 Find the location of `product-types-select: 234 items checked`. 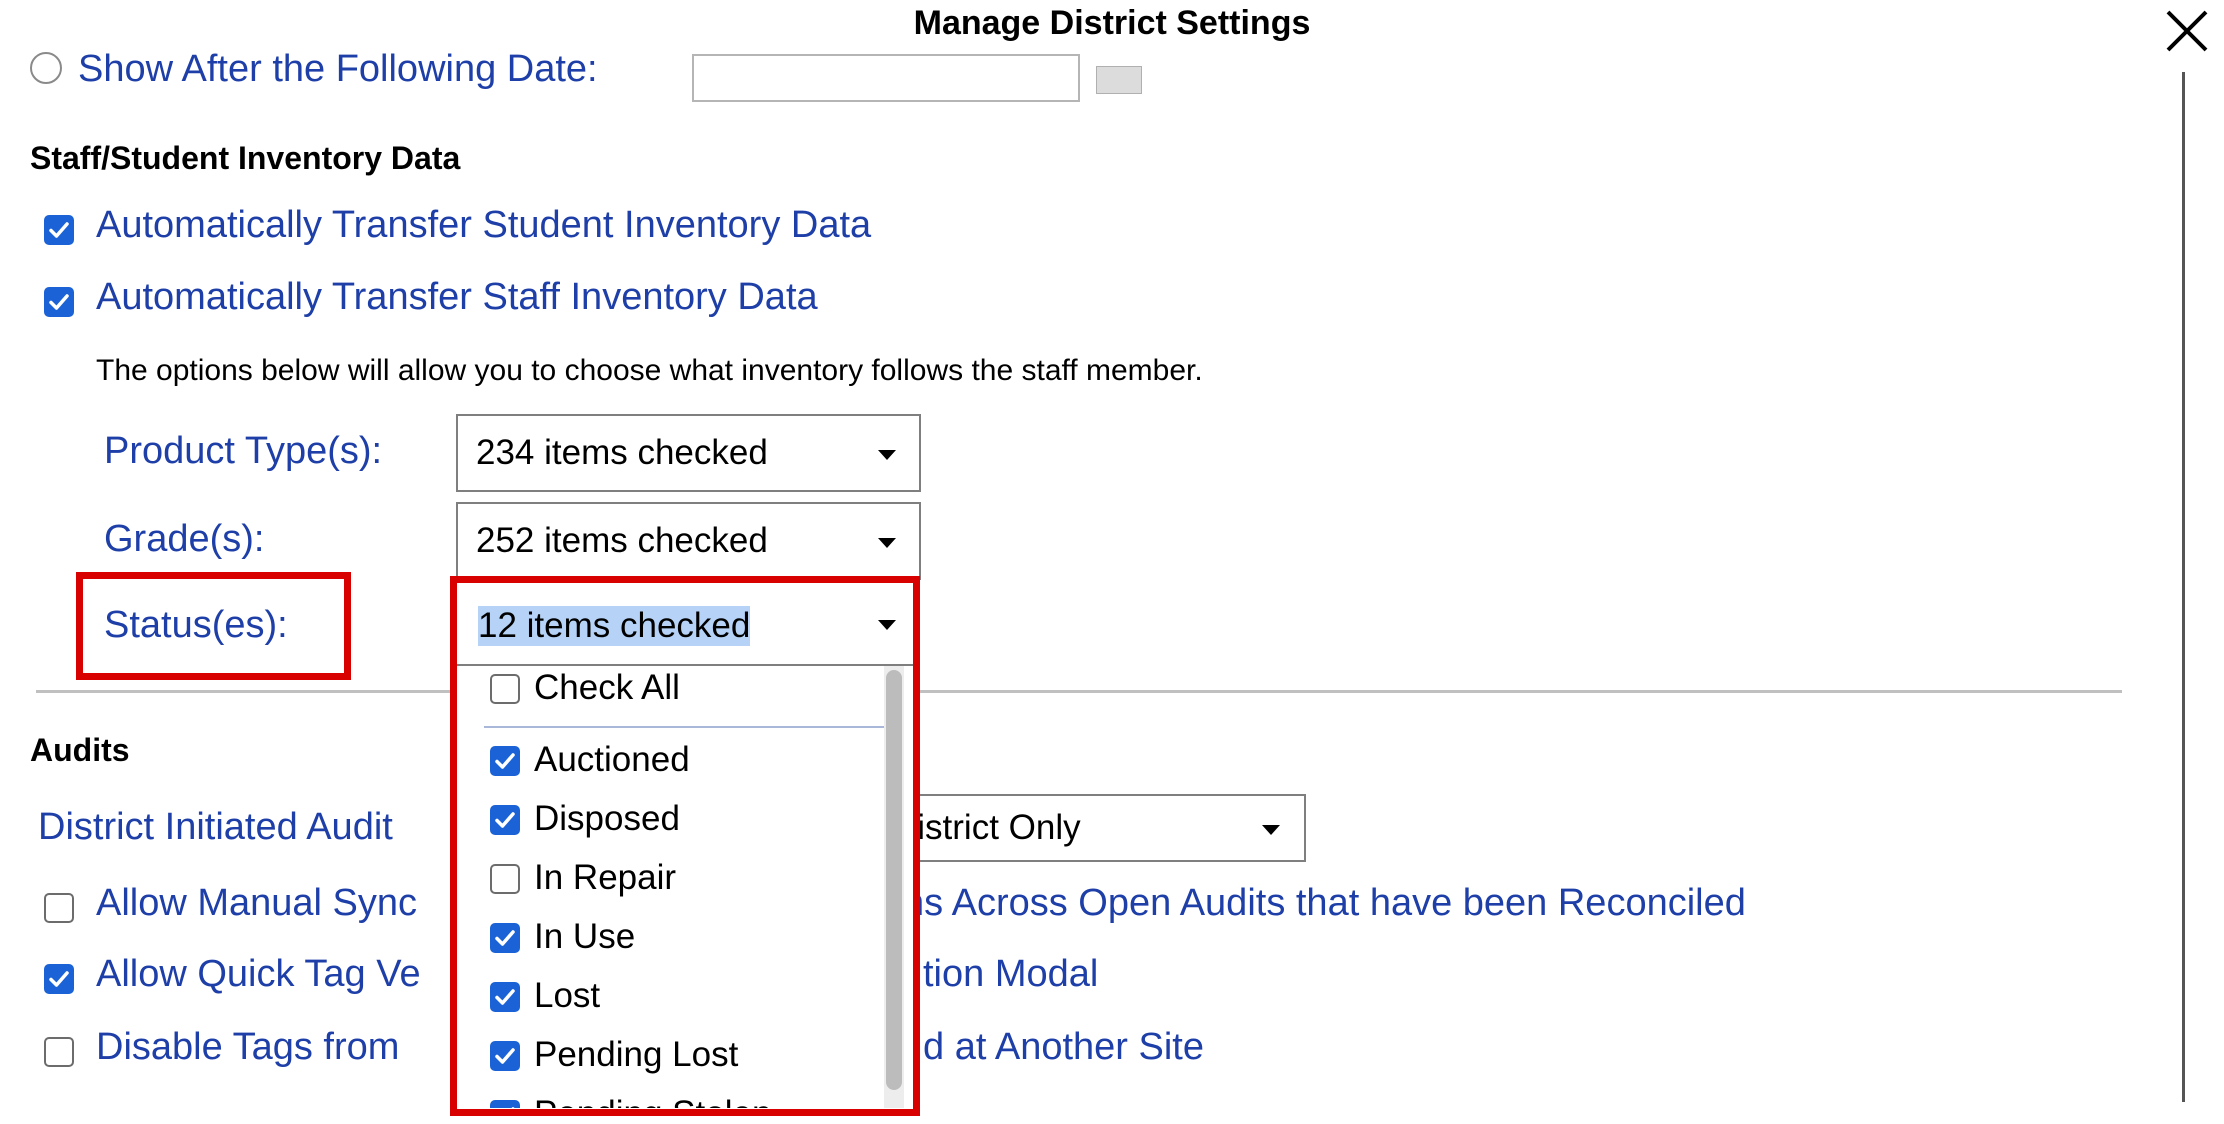

product-types-select: 234 items checked is located at coordinates (688, 453).